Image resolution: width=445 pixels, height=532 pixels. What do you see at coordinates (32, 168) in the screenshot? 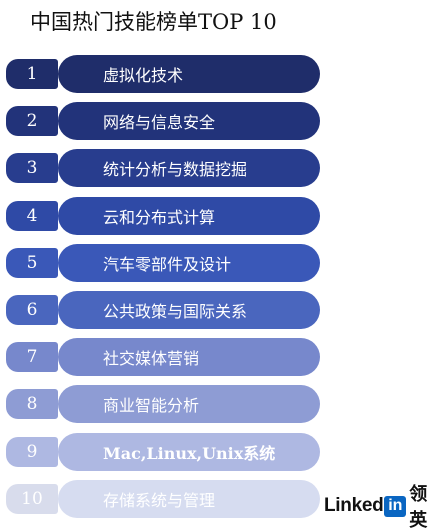
I see `rank-number: 3` at bounding box center [32, 168].